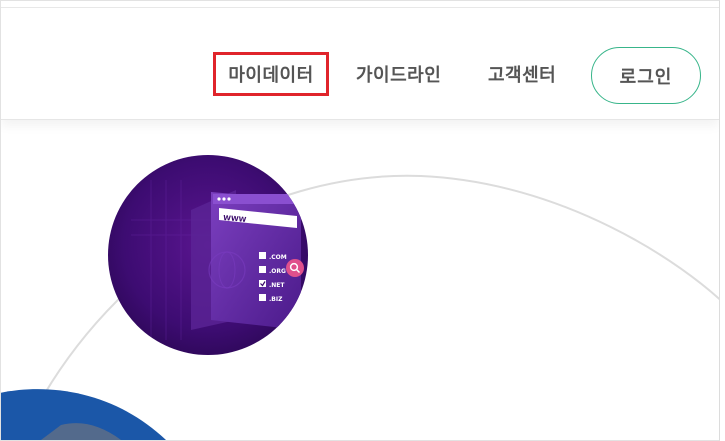  What do you see at coordinates (278, 257) in the screenshot?
I see `domain-label-com: .COM` at bounding box center [278, 257].